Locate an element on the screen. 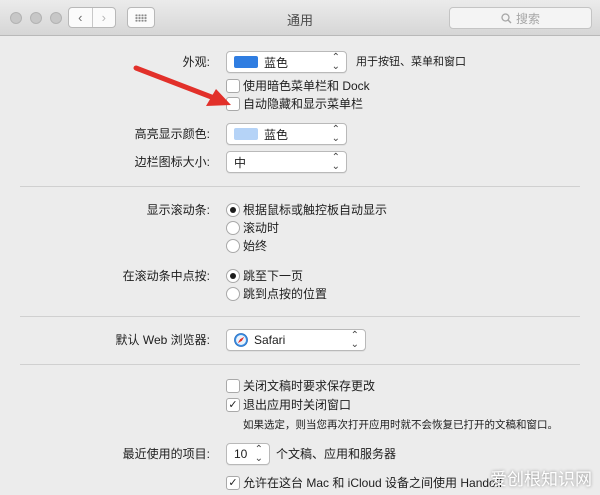 This screenshot has height=495, width=600. appearance-value: 蓝色 is located at coordinates (276, 62).